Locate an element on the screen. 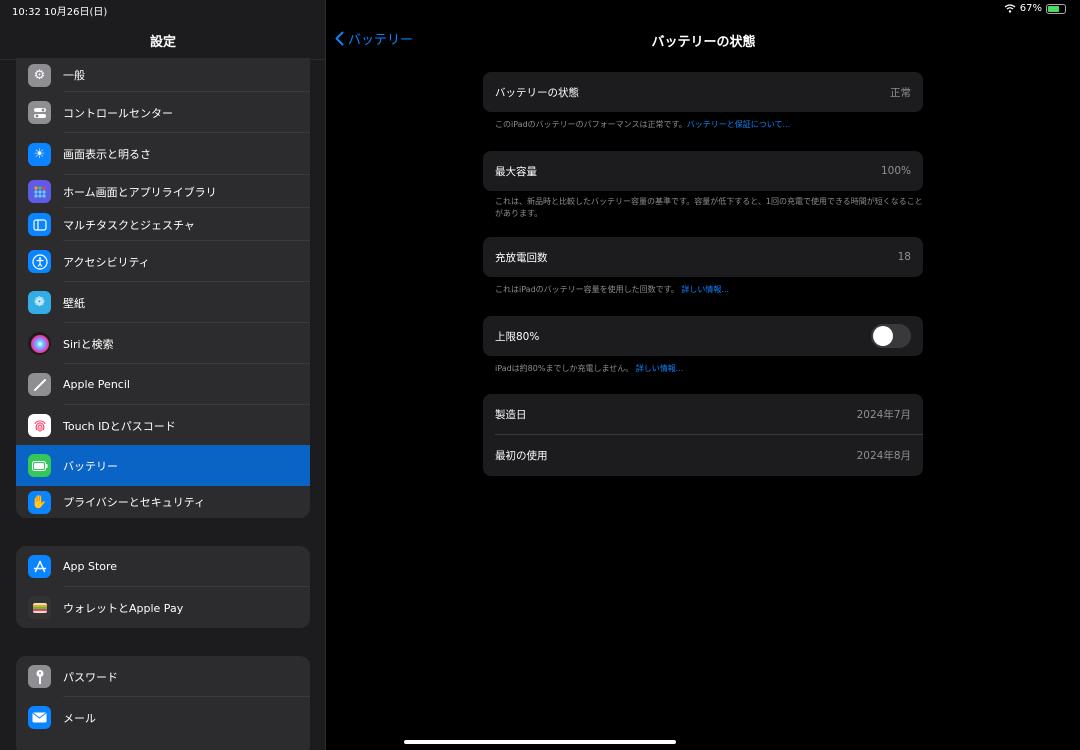 This screenshot has height=750, width=1080. sidebar-item-general: ⚙ 一般 is located at coordinates (163, 75).